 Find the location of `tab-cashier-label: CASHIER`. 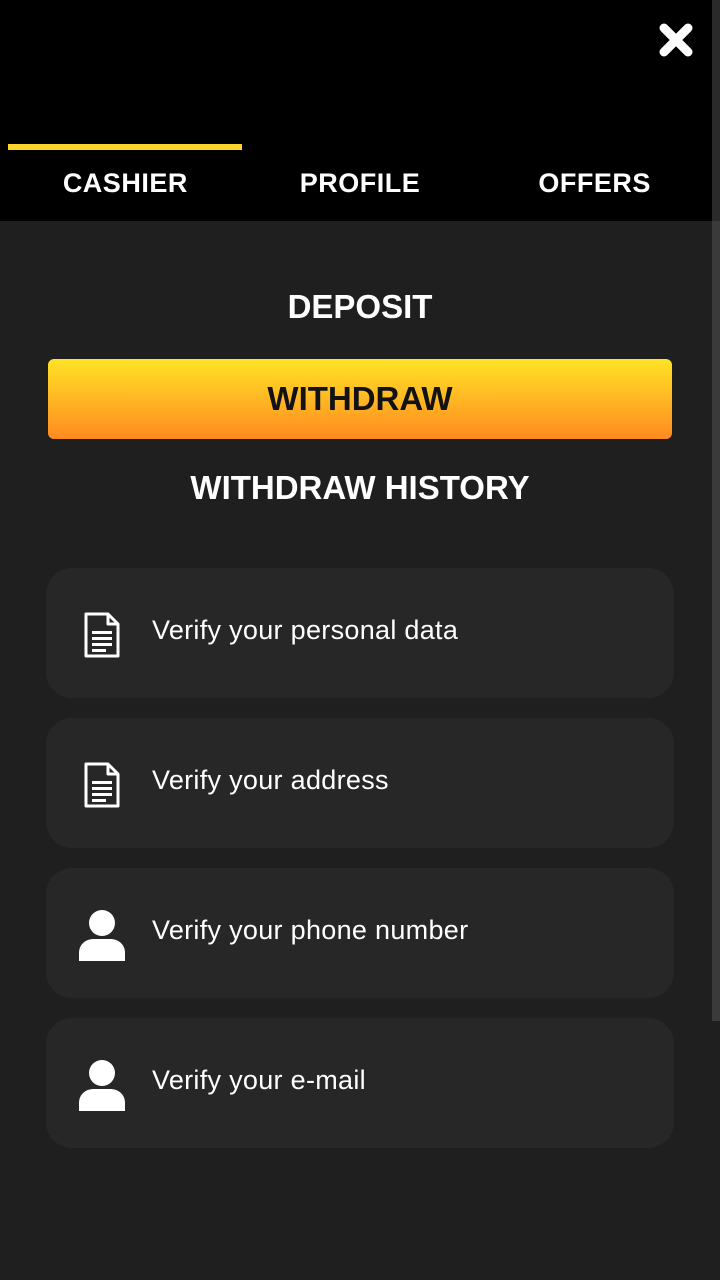

tab-cashier-label: CASHIER is located at coordinates (125, 183).